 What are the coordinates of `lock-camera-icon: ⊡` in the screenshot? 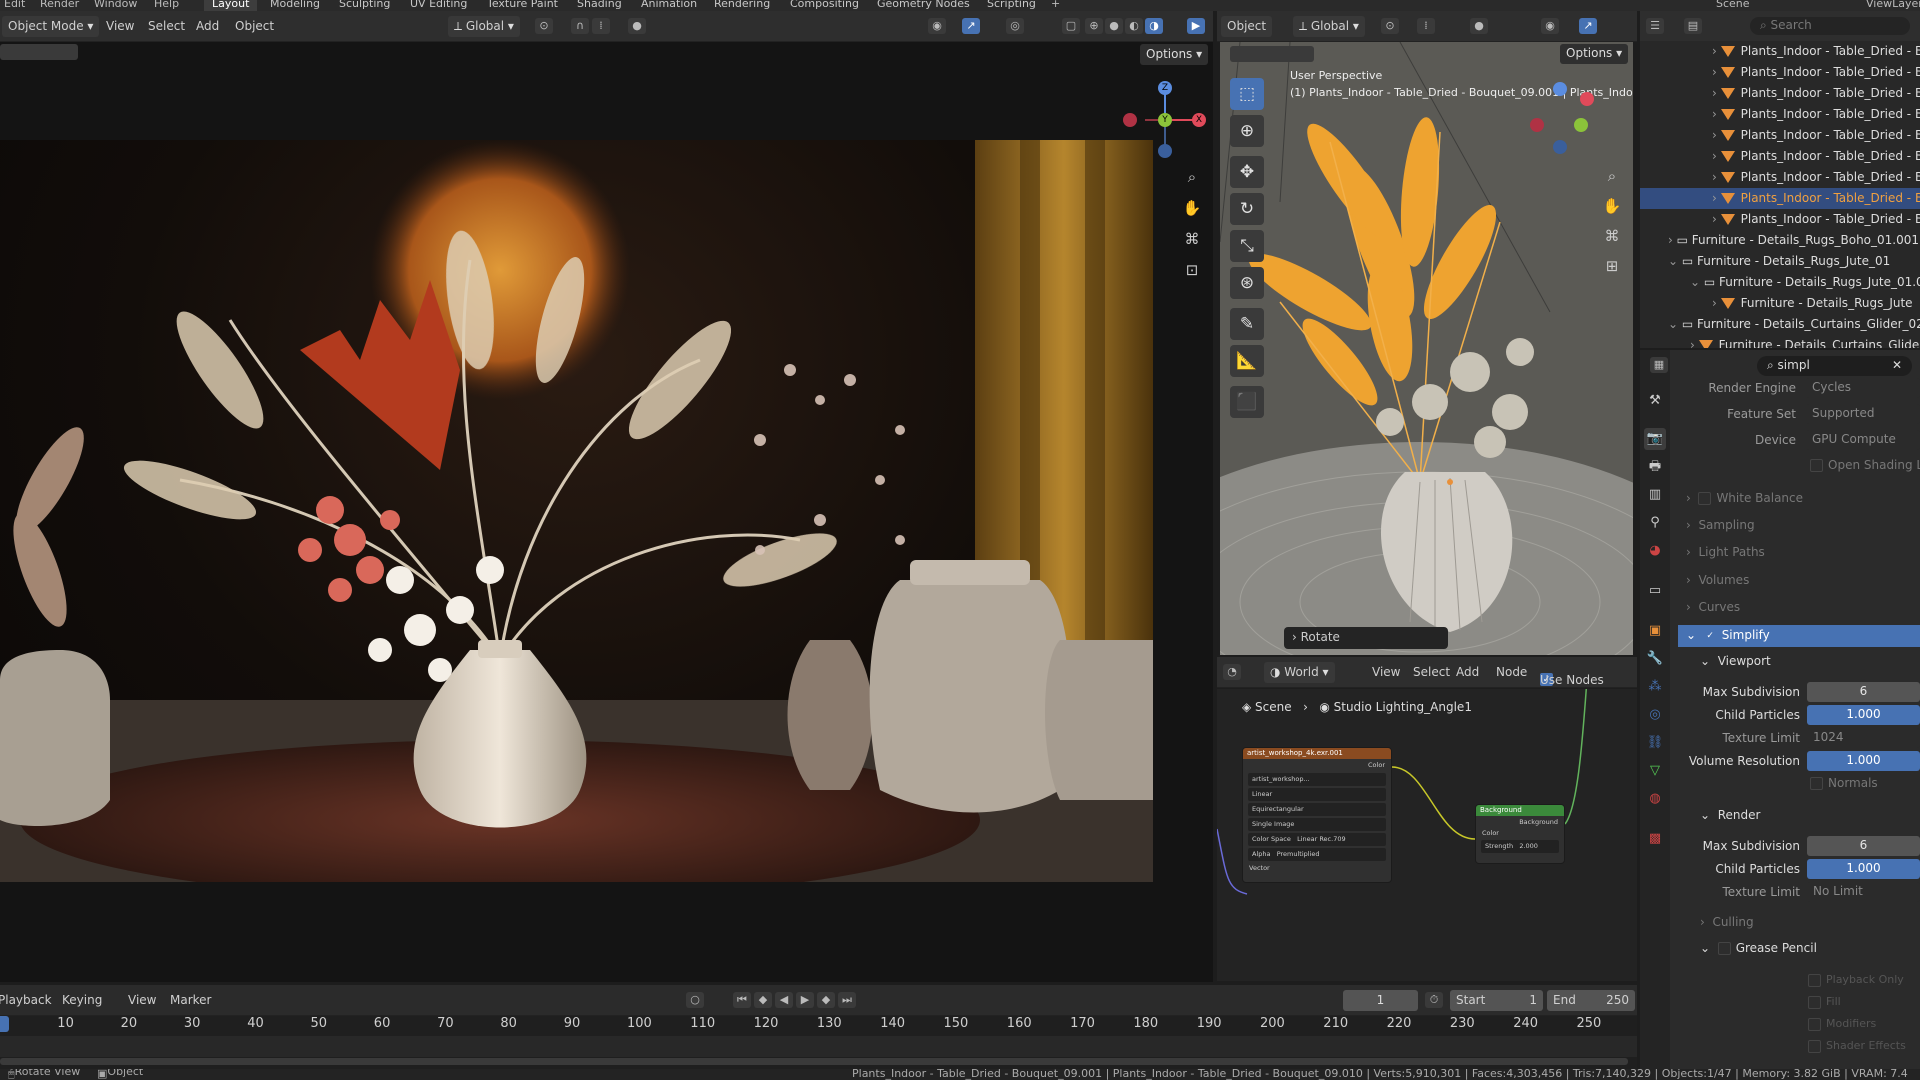 It's located at (1192, 270).